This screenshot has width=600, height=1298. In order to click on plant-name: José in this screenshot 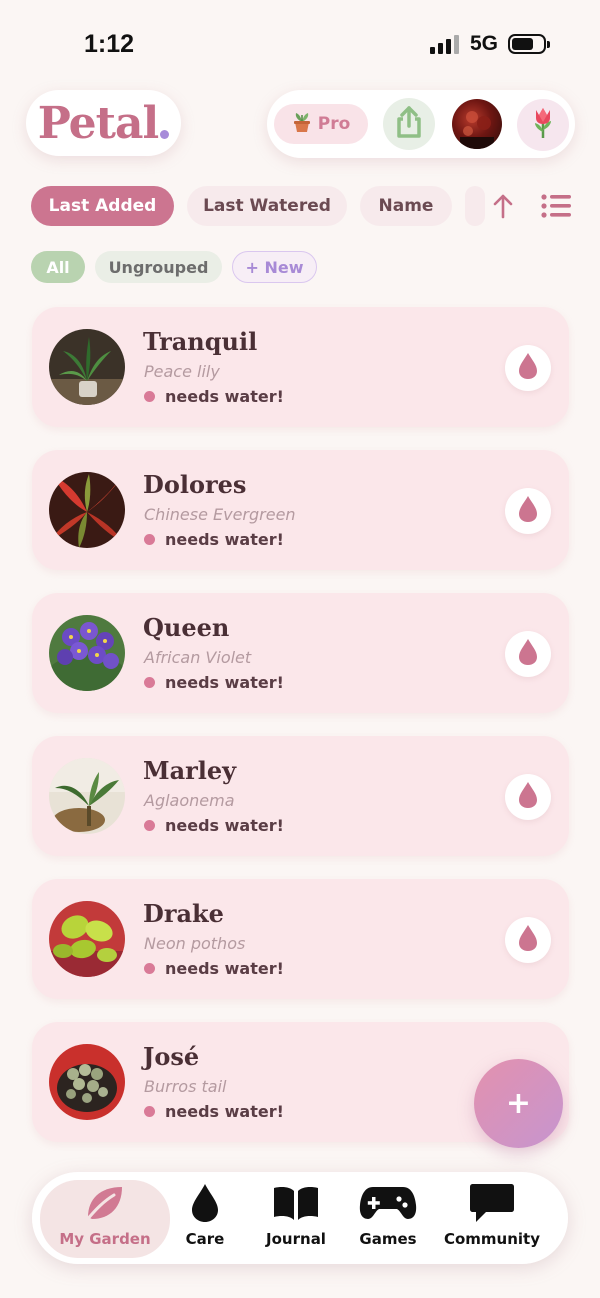, I will do `click(171, 1056)`.